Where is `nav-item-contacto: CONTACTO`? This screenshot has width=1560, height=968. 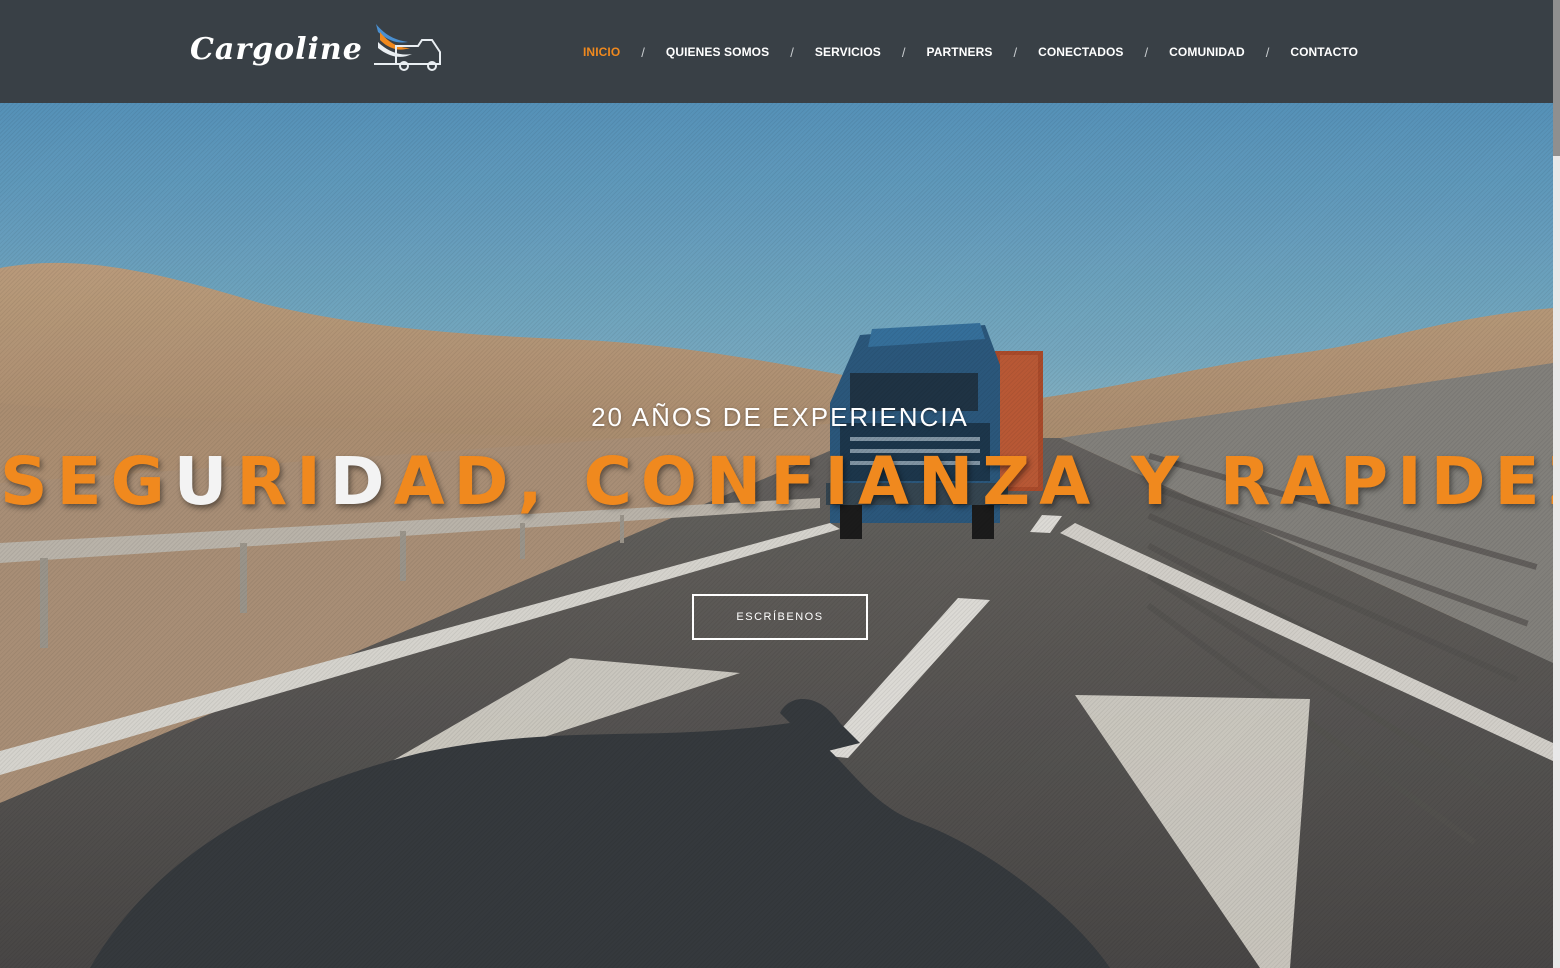 nav-item-contacto: CONTACTO is located at coordinates (1324, 52).